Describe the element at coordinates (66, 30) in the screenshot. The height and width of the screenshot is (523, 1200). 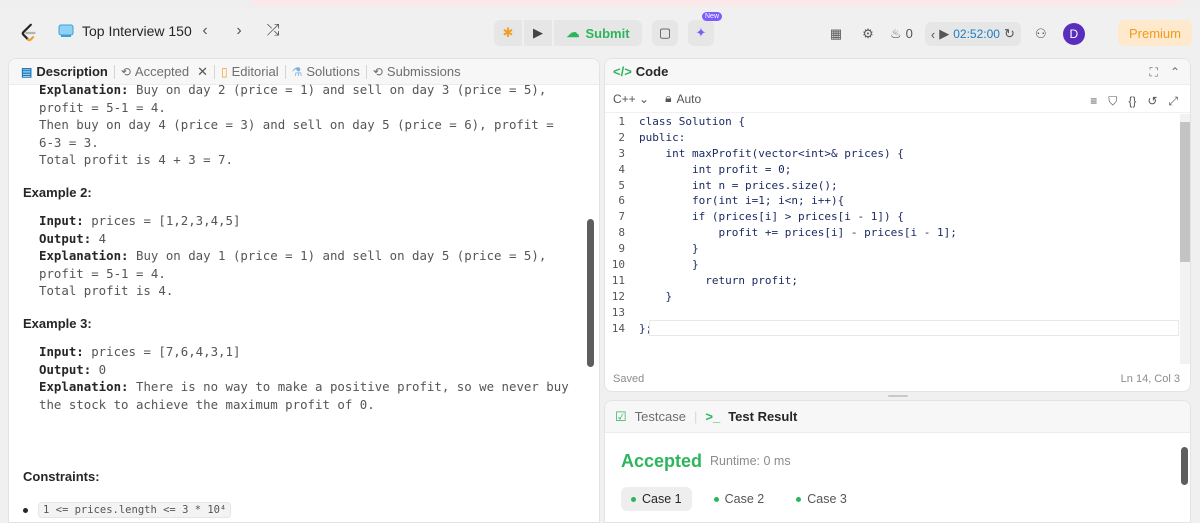
I see `study-plan-icon` at that location.